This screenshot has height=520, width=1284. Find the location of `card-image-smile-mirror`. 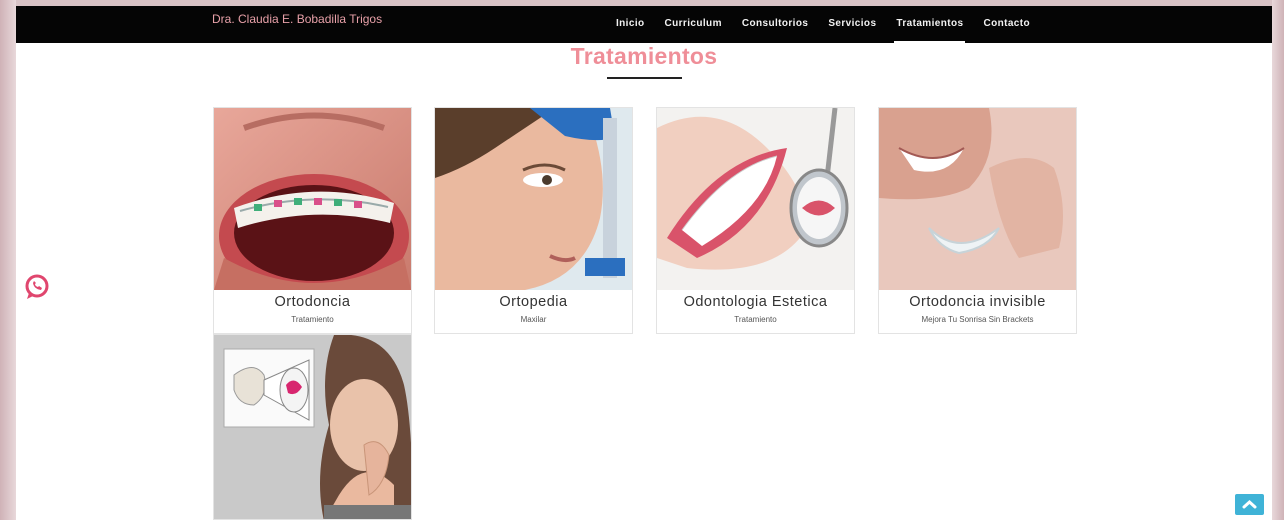

card-image-smile-mirror is located at coordinates (755, 199).